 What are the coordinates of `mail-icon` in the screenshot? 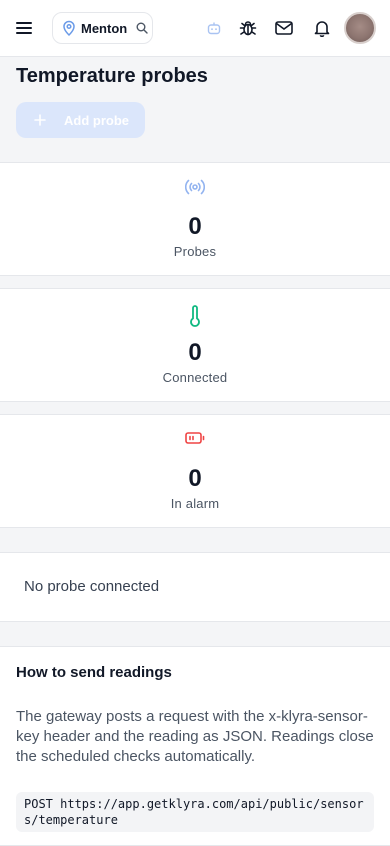 It's located at (284, 28).